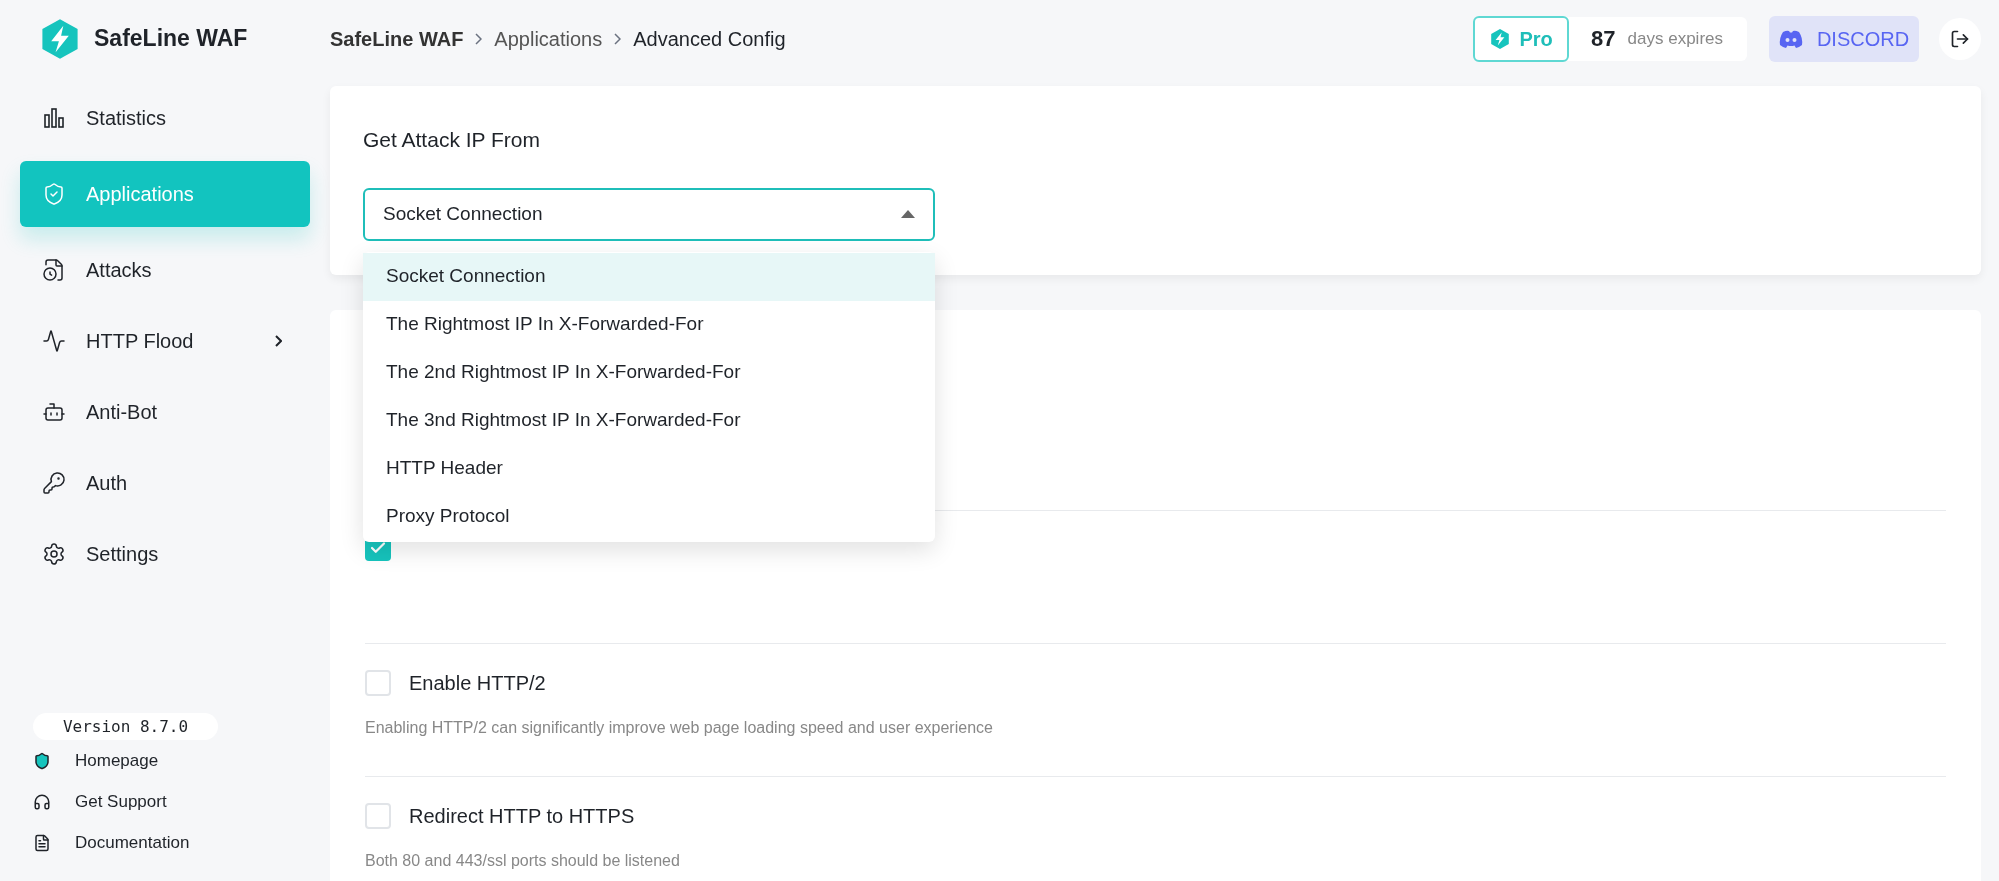  What do you see at coordinates (452, 140) in the screenshot?
I see `section-title: Get Attack IP From` at bounding box center [452, 140].